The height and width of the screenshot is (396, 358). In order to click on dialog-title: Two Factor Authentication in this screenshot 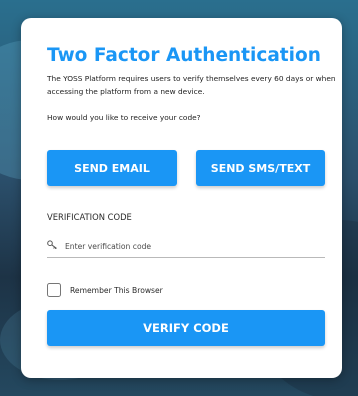, I will do `click(184, 55)`.